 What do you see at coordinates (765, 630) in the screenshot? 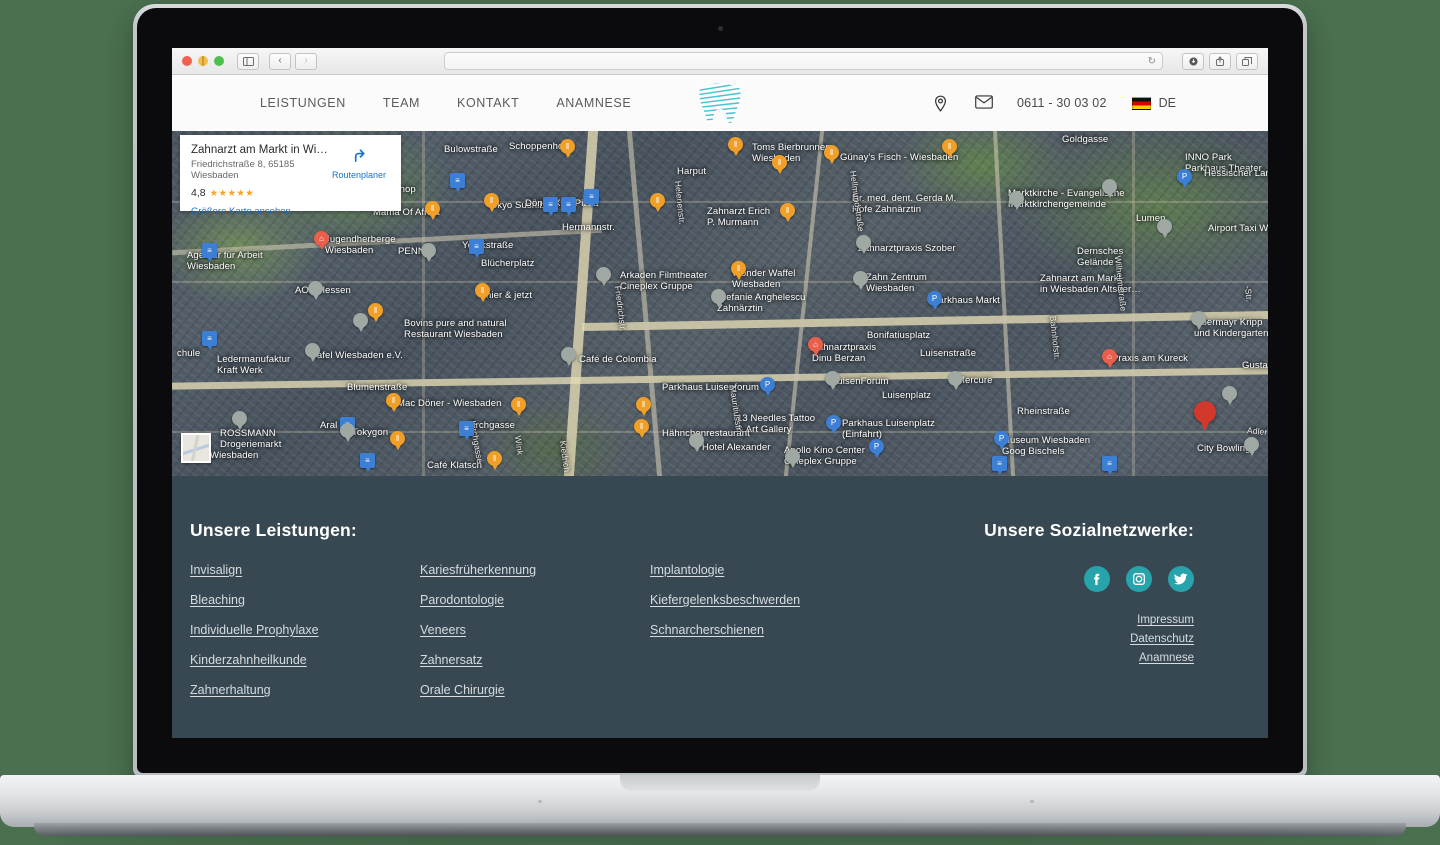
I see `footer-service-link: Schnarcherschienen` at bounding box center [765, 630].